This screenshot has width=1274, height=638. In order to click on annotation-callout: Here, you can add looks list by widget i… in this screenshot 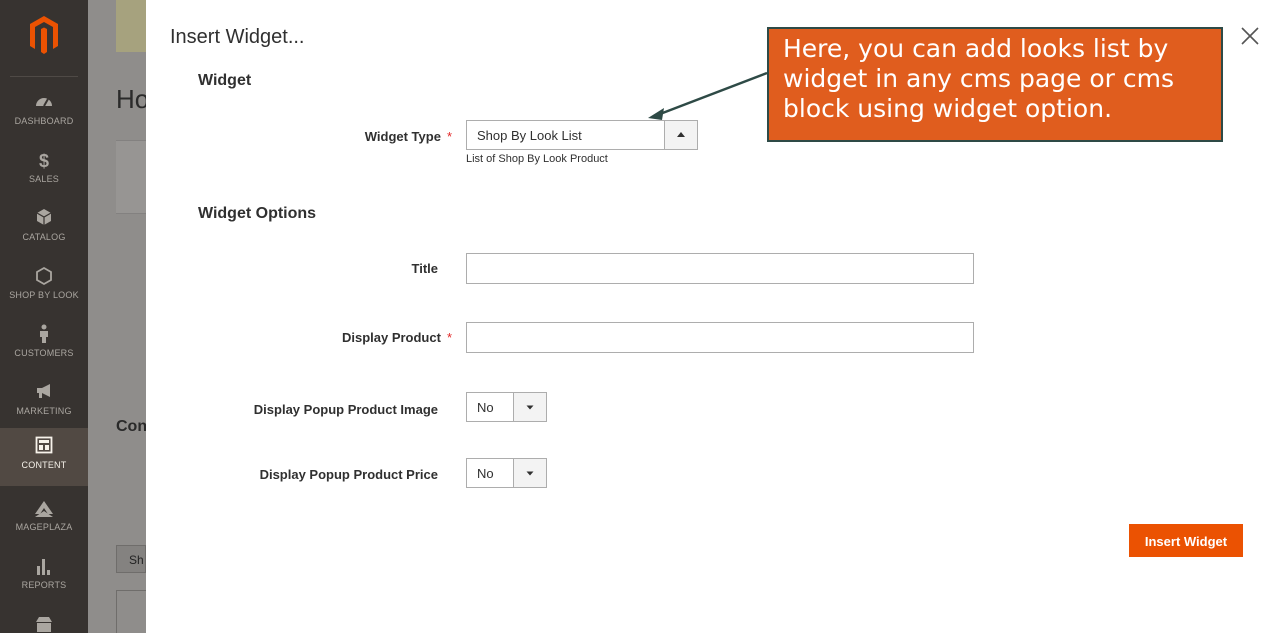, I will do `click(995, 84)`.